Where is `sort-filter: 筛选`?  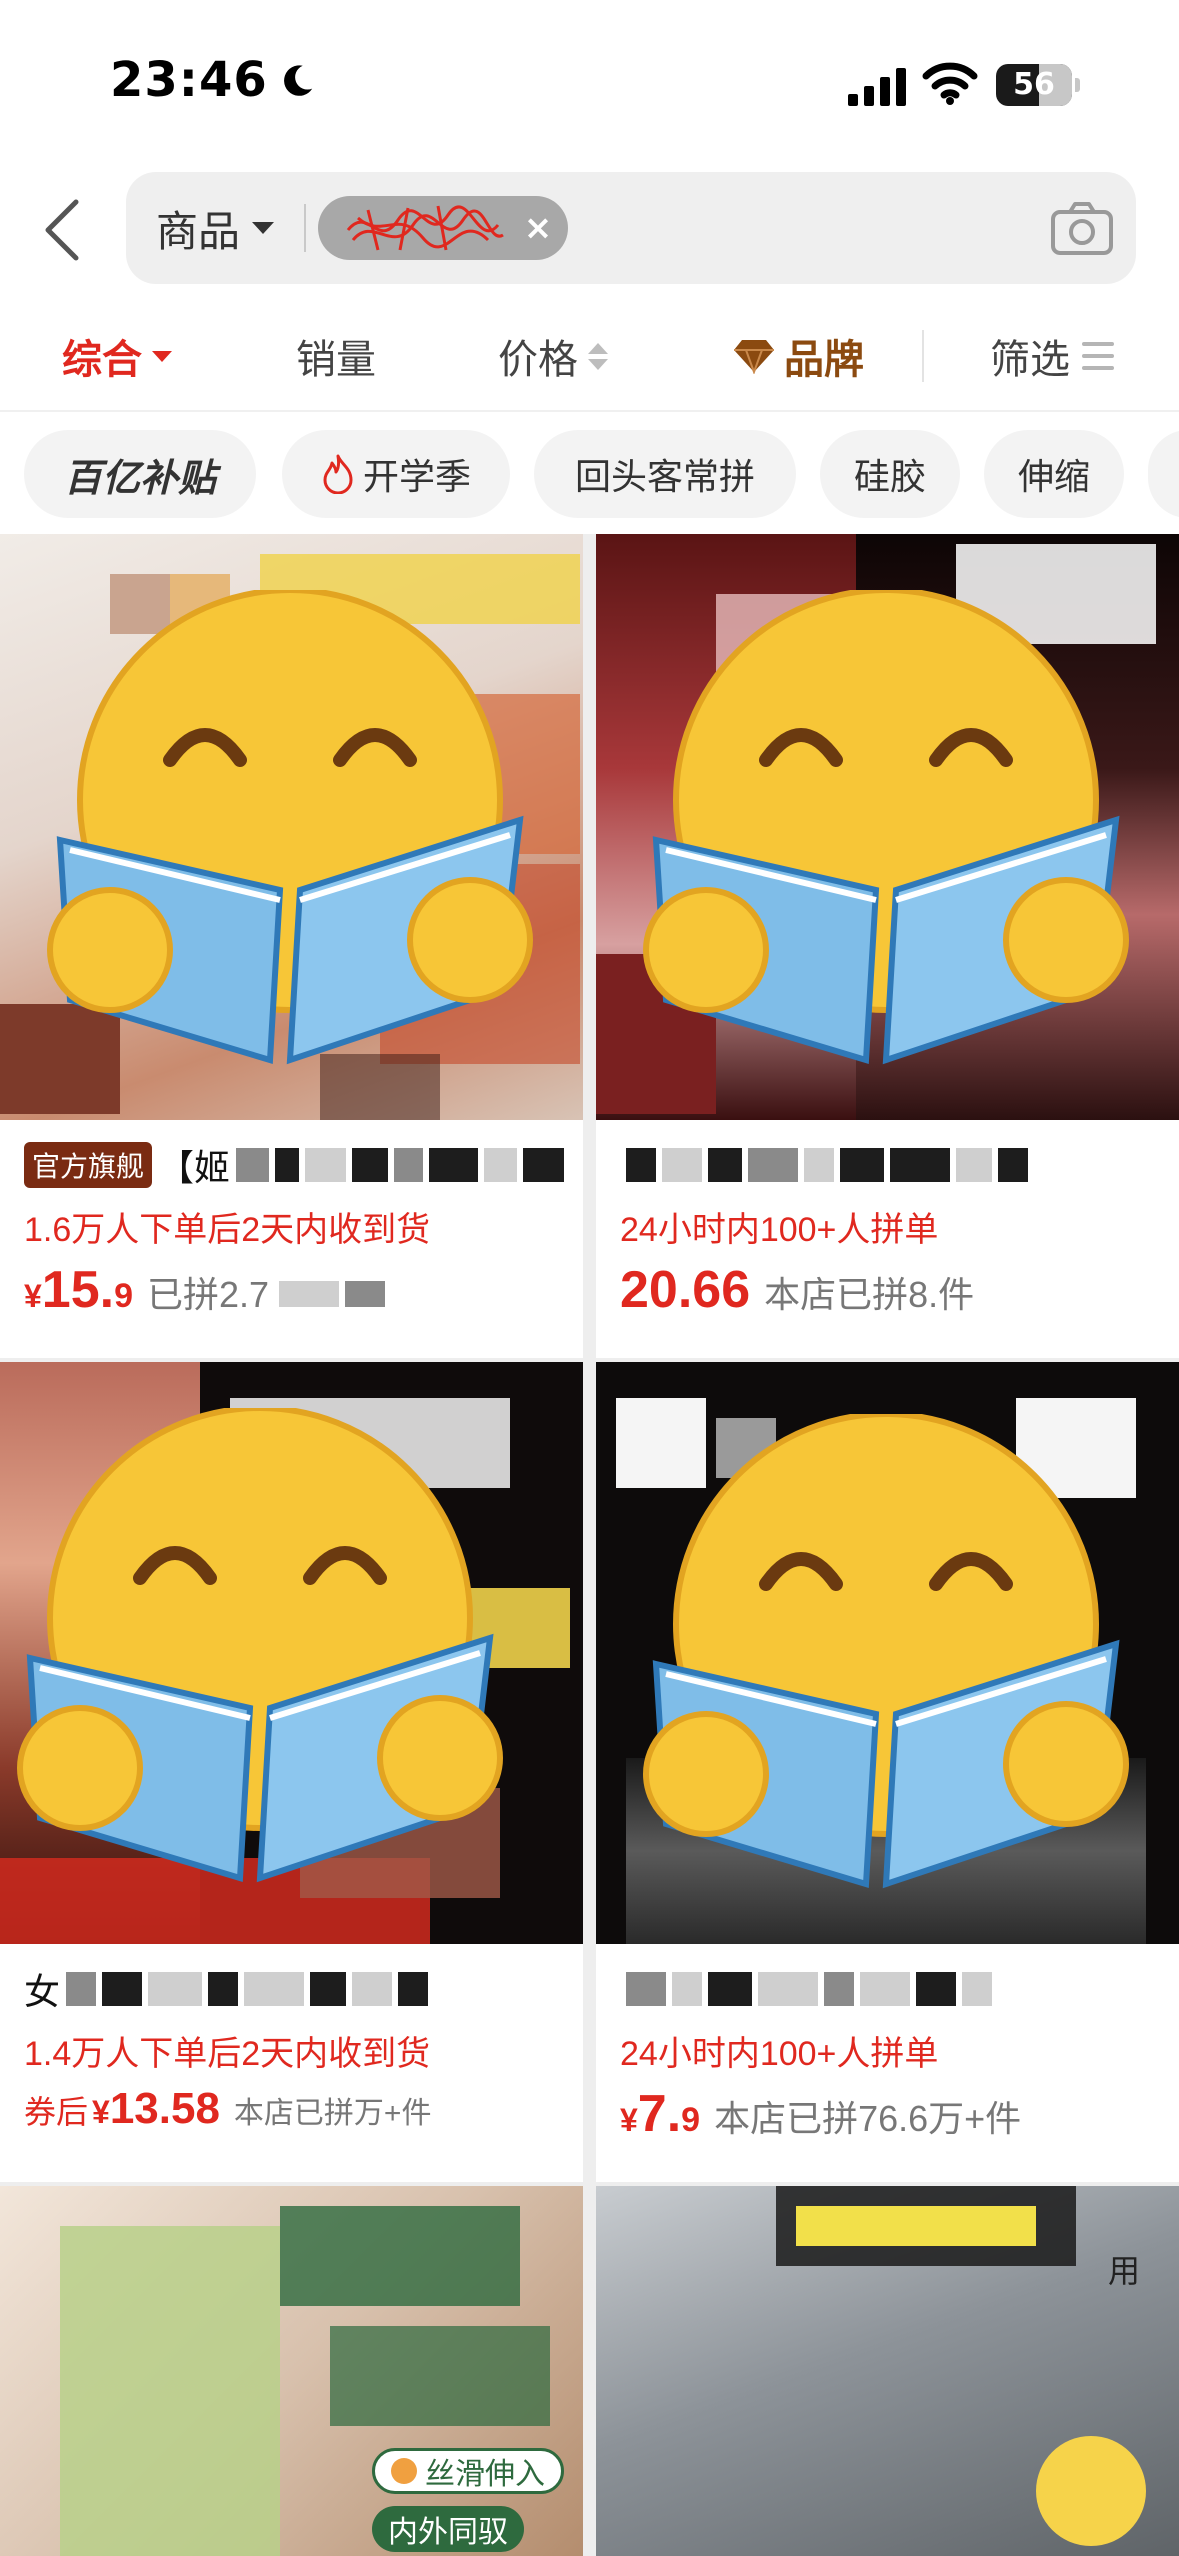 sort-filter: 筛选 is located at coordinates (1052, 356).